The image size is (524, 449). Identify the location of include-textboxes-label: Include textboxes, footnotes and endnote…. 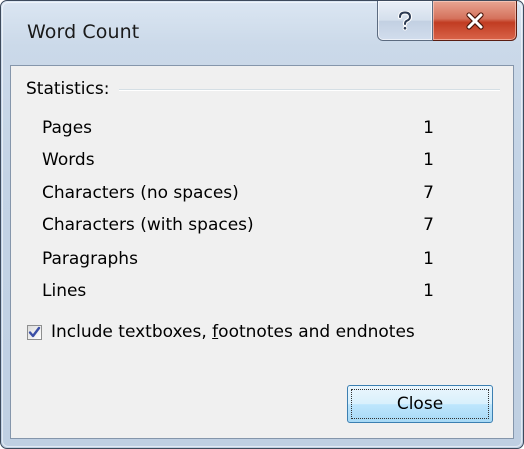
(233, 332).